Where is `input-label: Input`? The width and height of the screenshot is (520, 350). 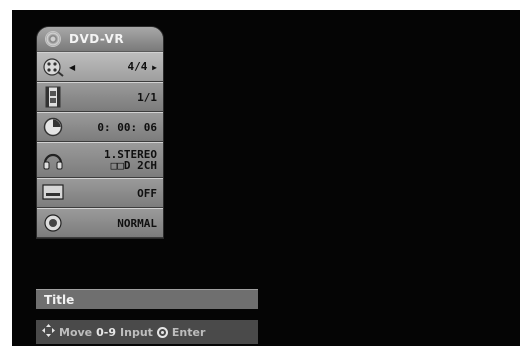
input-label: Input is located at coordinates (136, 332).